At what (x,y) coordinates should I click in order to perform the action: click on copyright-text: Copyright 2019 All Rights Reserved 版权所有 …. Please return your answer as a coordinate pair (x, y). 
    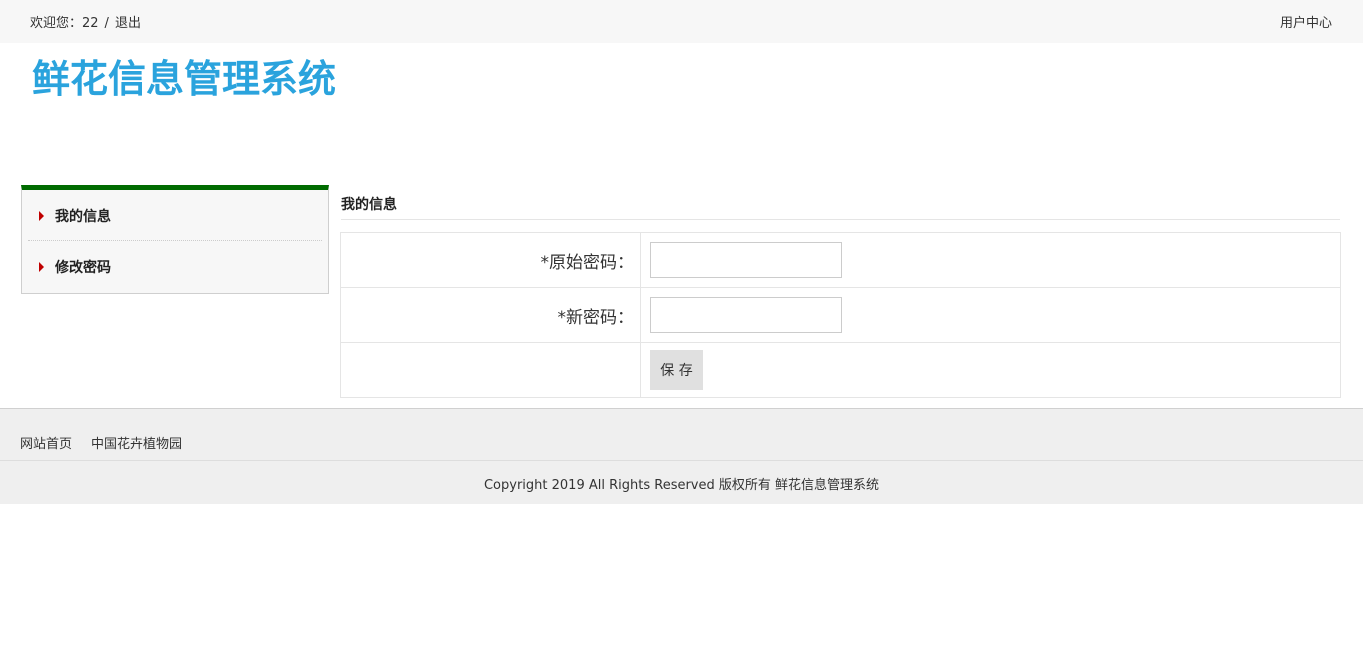
    Looking at the image, I should click on (681, 485).